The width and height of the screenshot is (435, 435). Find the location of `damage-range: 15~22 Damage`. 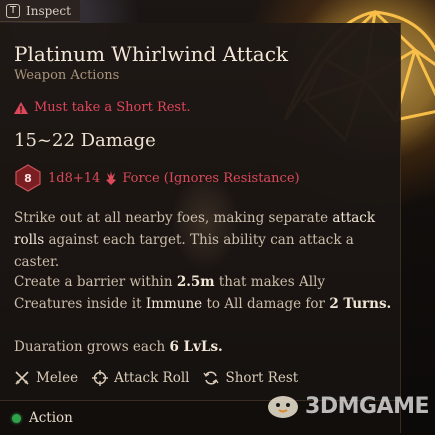

damage-range: 15~22 Damage is located at coordinates (85, 140).